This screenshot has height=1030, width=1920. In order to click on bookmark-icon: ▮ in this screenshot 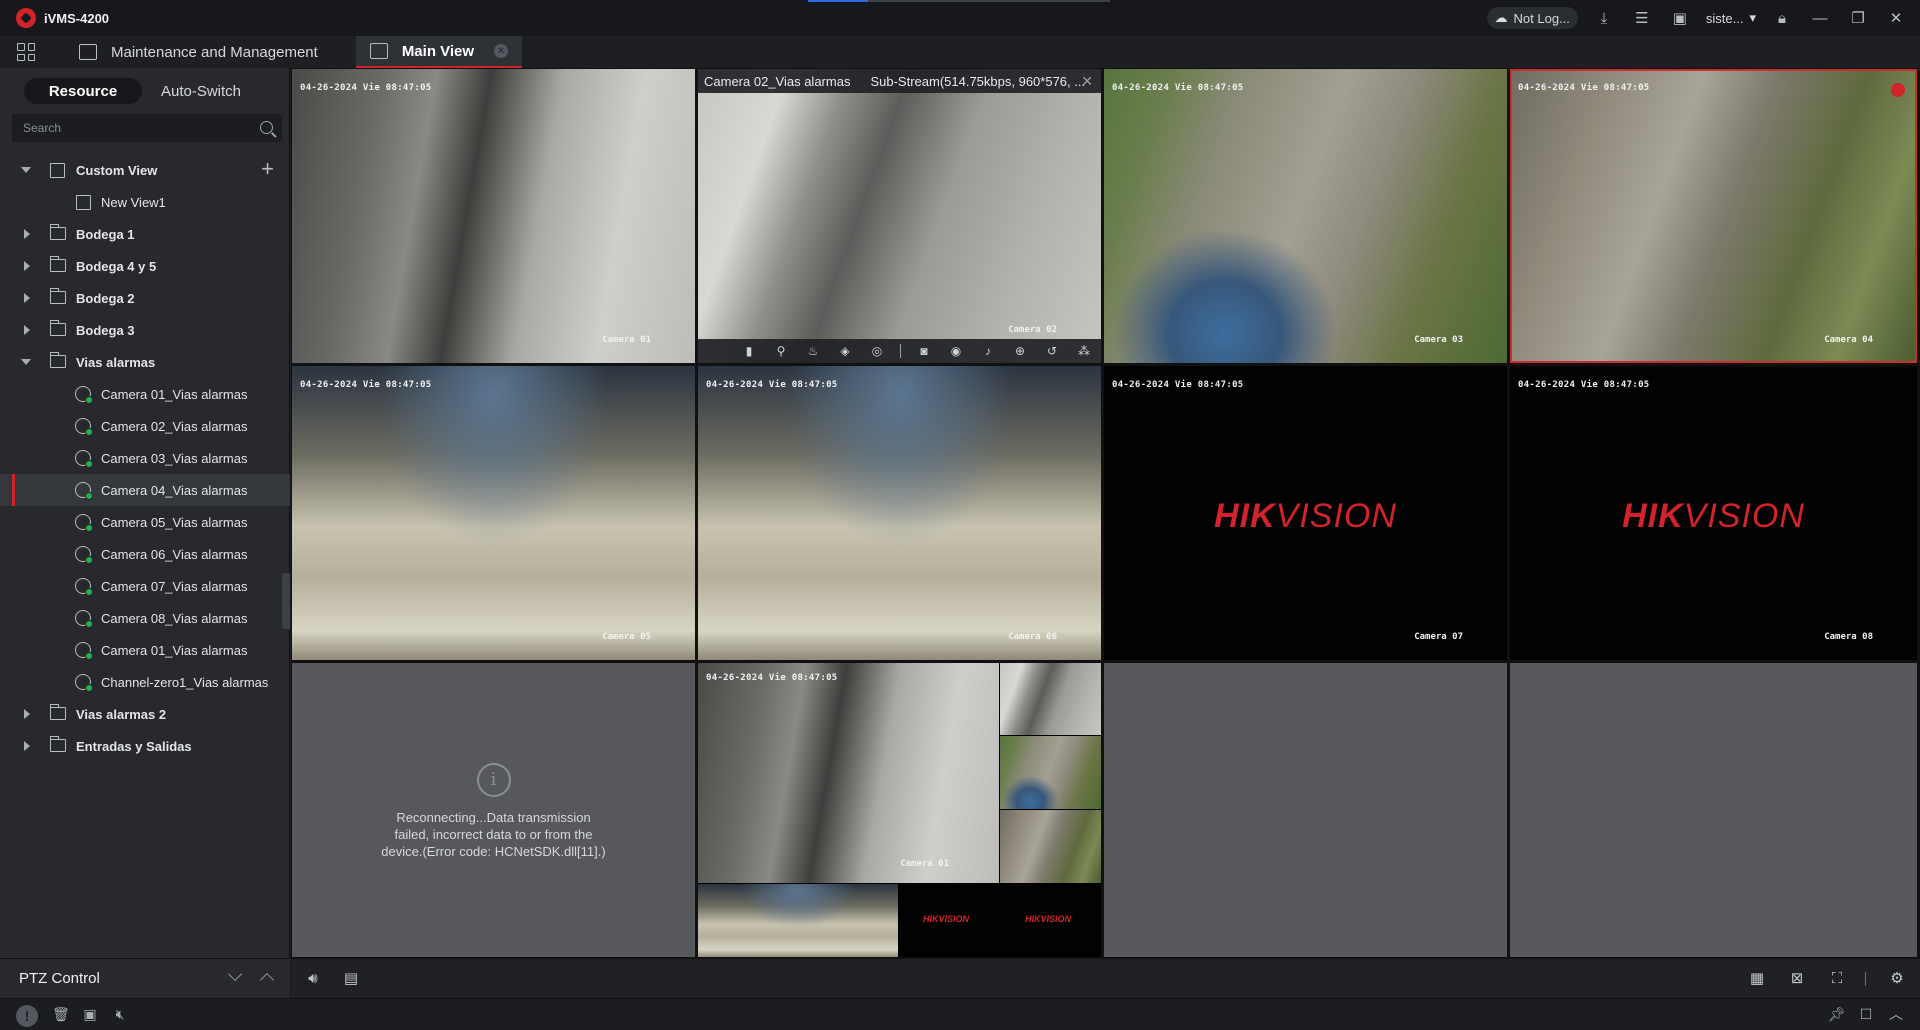, I will do `click(749, 351)`.